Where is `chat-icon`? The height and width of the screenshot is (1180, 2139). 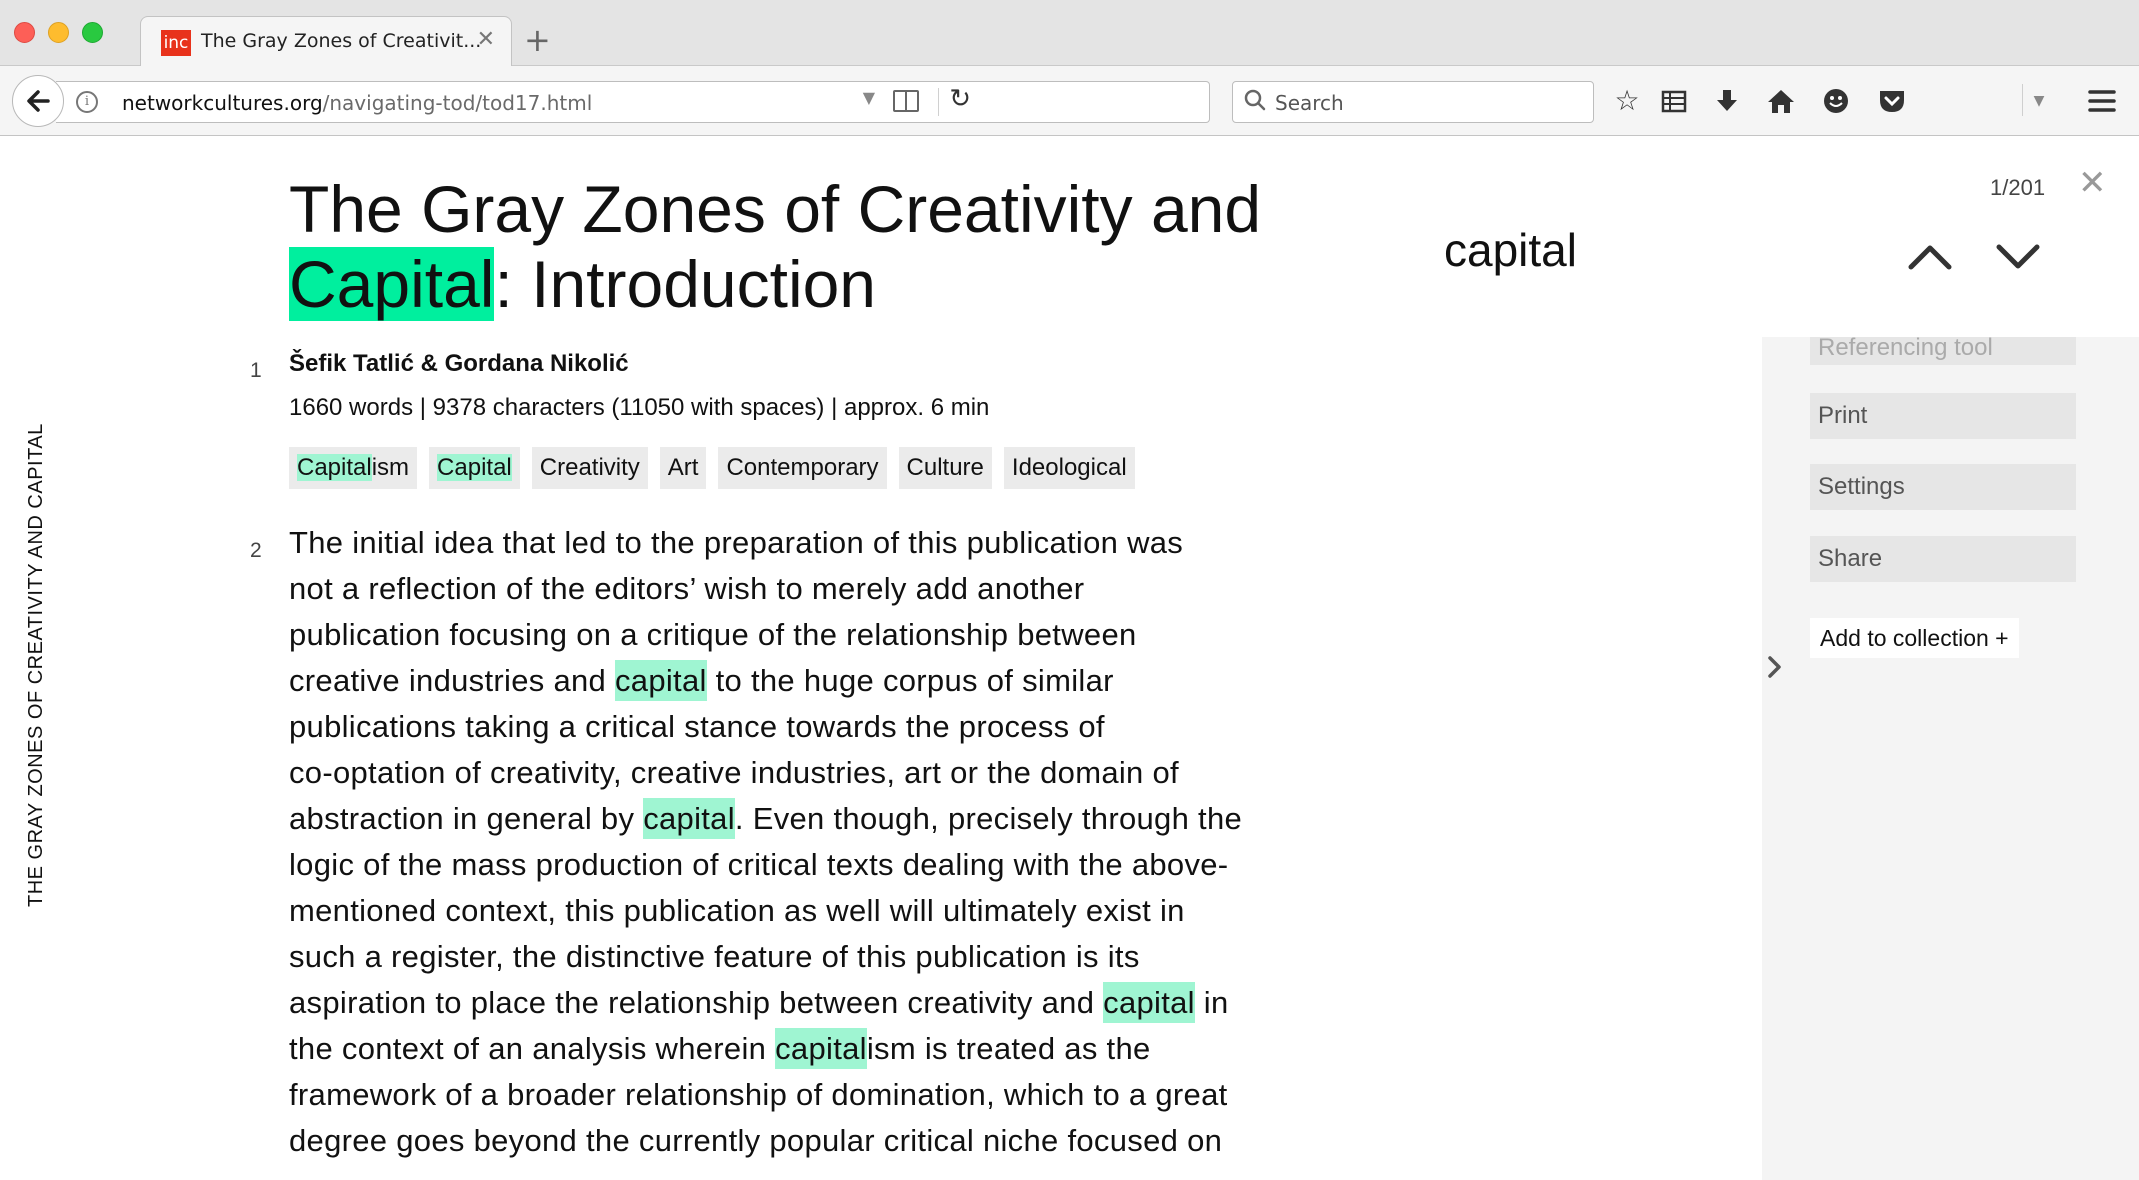 chat-icon is located at coordinates (1836, 101).